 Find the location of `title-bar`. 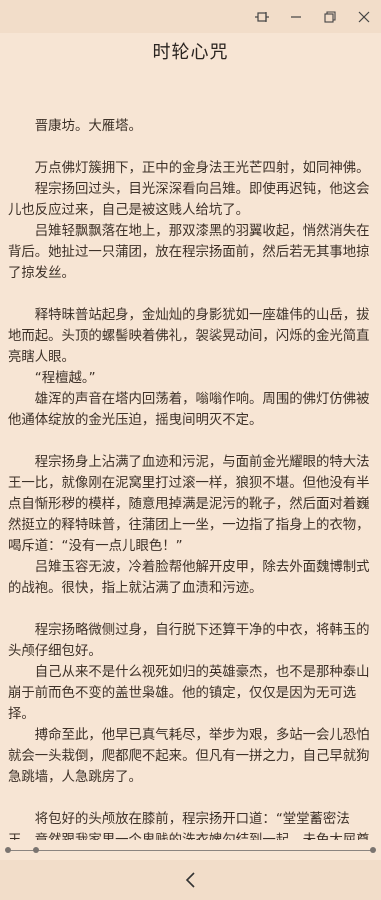

title-bar is located at coordinates (190, 16).